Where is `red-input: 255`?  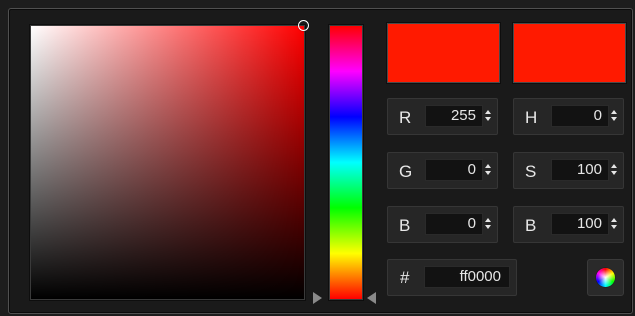 red-input: 255 is located at coordinates (454, 116).